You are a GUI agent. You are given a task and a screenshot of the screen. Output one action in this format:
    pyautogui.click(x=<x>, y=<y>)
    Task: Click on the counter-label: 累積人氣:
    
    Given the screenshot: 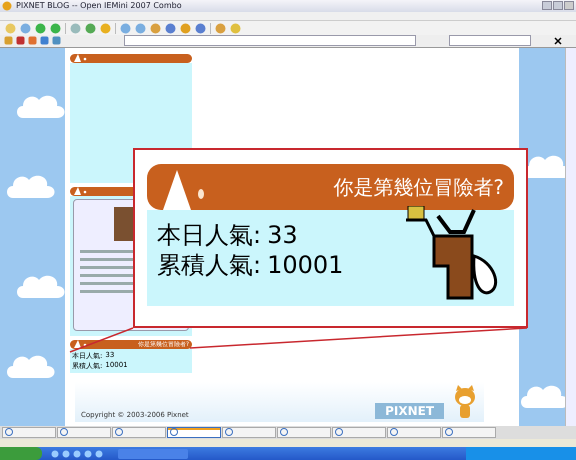 What is the action you would take?
    pyautogui.click(x=209, y=265)
    